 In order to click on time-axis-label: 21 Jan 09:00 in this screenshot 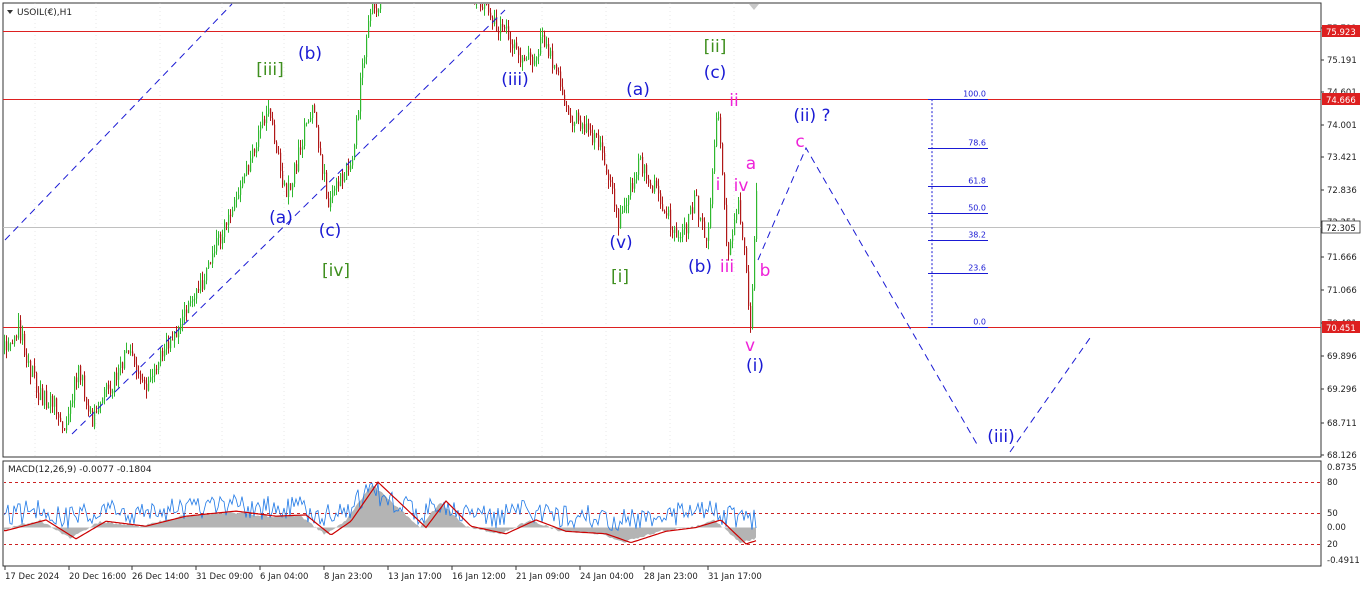, I will do `click(543, 577)`.